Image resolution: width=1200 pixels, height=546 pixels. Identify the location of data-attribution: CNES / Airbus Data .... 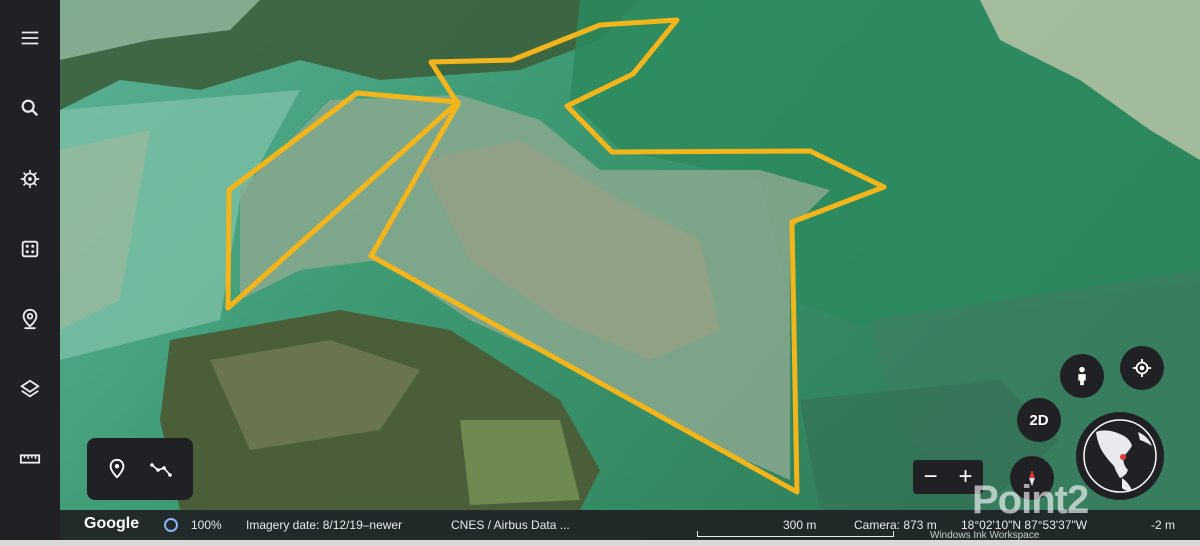
(510, 525).